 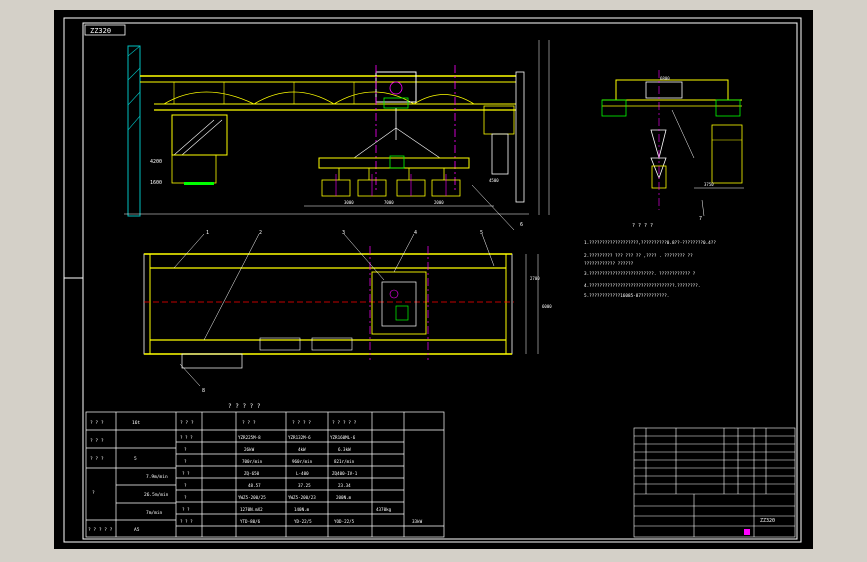 I want to click on row-6-c3: 4370kg, so click(x=384, y=509).